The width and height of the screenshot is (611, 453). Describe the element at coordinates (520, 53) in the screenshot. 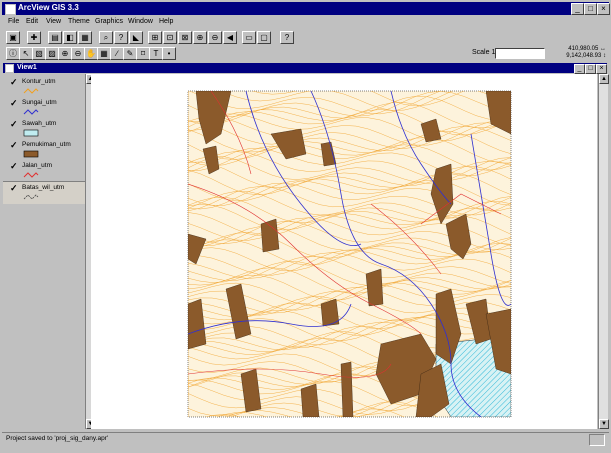

I see `scale-input` at that location.